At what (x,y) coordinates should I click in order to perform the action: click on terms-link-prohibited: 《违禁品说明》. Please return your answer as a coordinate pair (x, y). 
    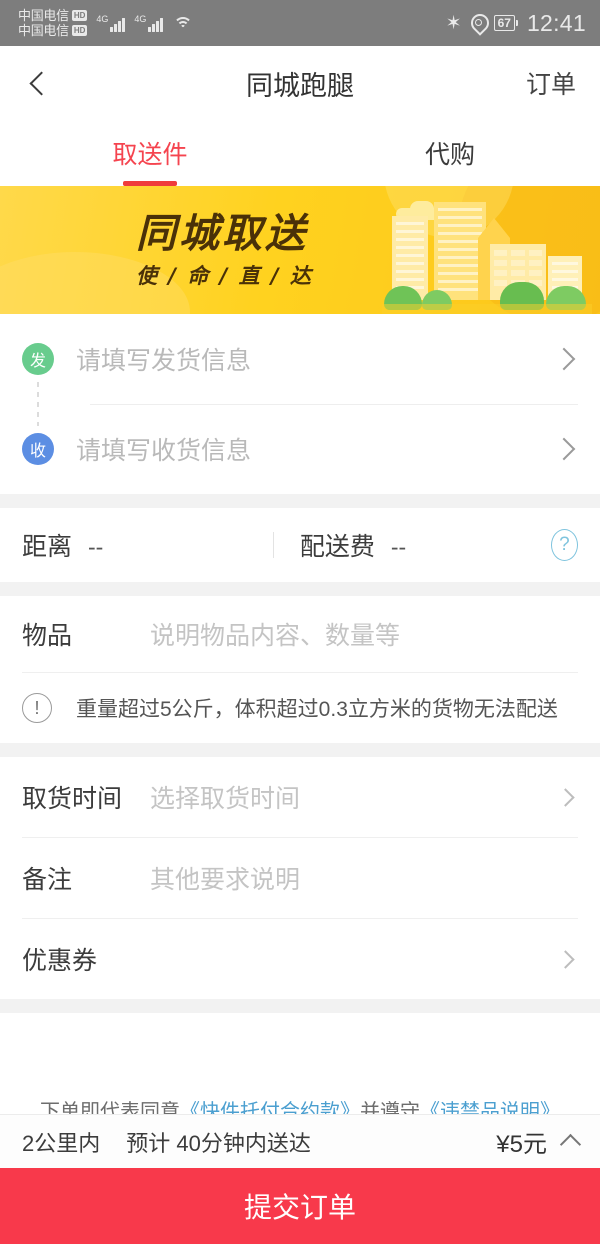
    Looking at the image, I should click on (490, 1107).